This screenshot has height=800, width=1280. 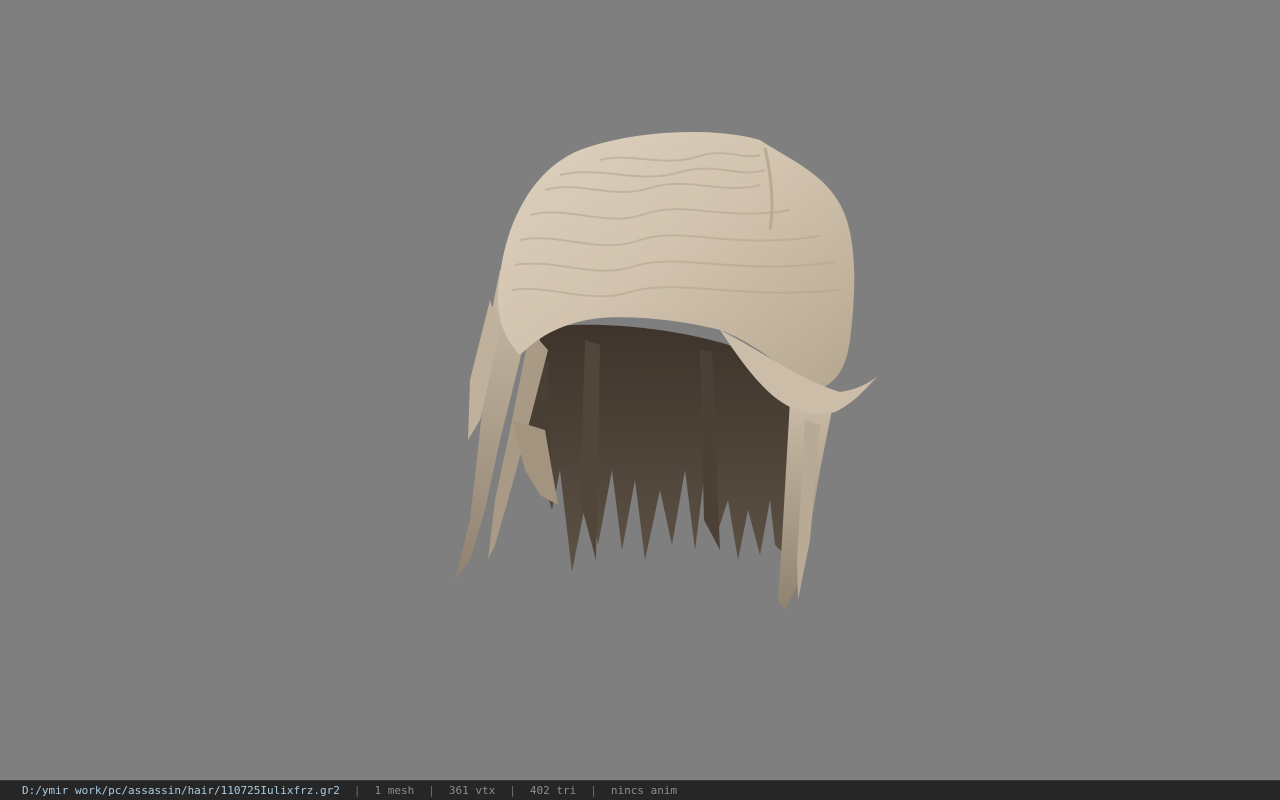 I want to click on triangle-count: 402 tri, so click(x=553, y=790).